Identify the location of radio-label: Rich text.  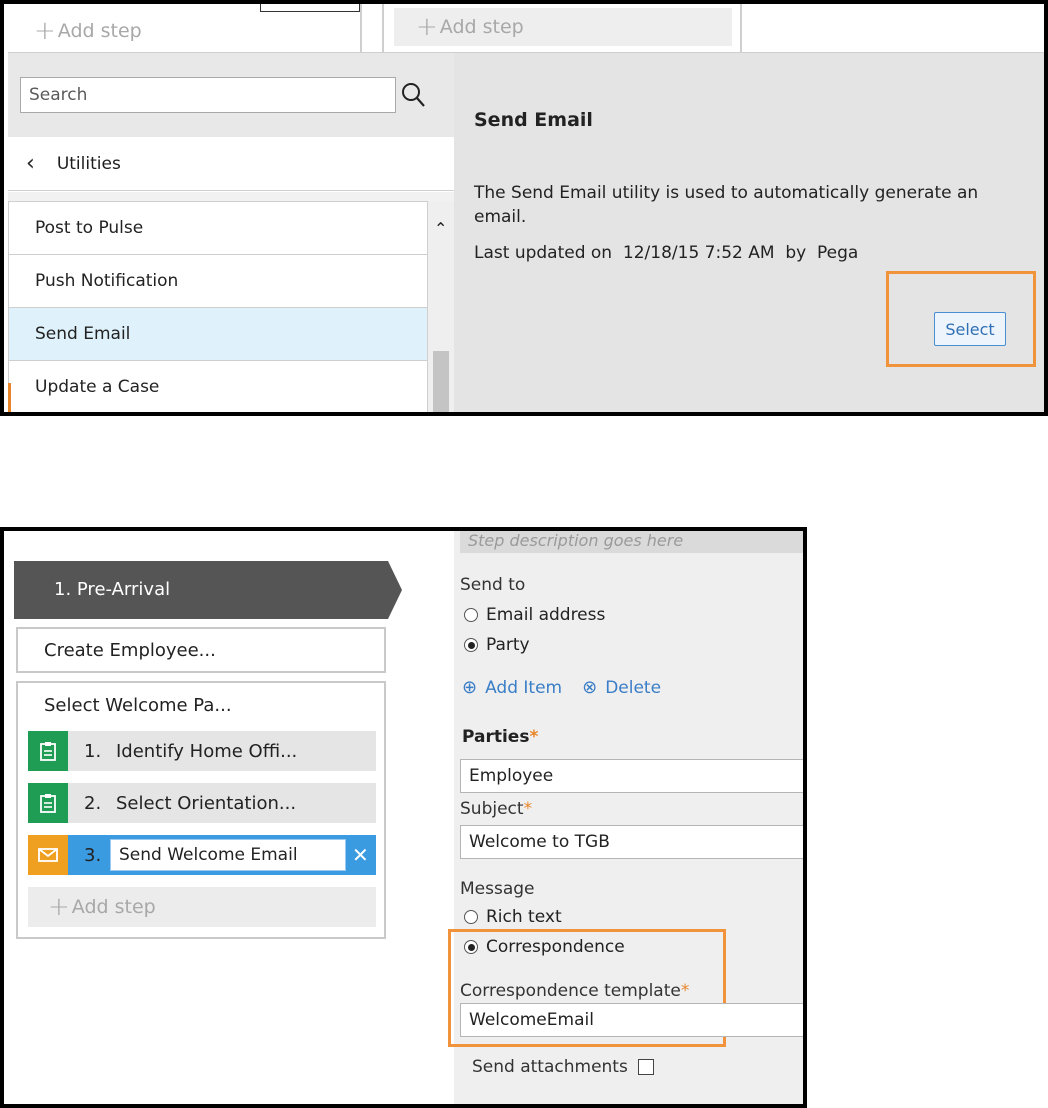
(524, 917).